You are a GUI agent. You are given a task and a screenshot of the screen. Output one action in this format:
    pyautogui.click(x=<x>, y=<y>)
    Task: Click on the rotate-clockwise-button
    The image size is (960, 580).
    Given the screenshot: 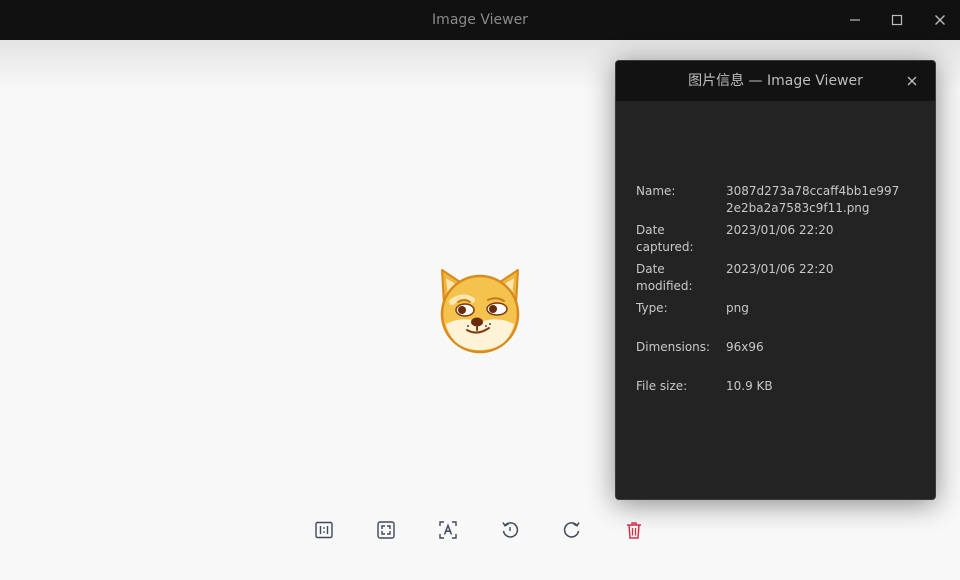 What is the action you would take?
    pyautogui.click(x=572, y=530)
    